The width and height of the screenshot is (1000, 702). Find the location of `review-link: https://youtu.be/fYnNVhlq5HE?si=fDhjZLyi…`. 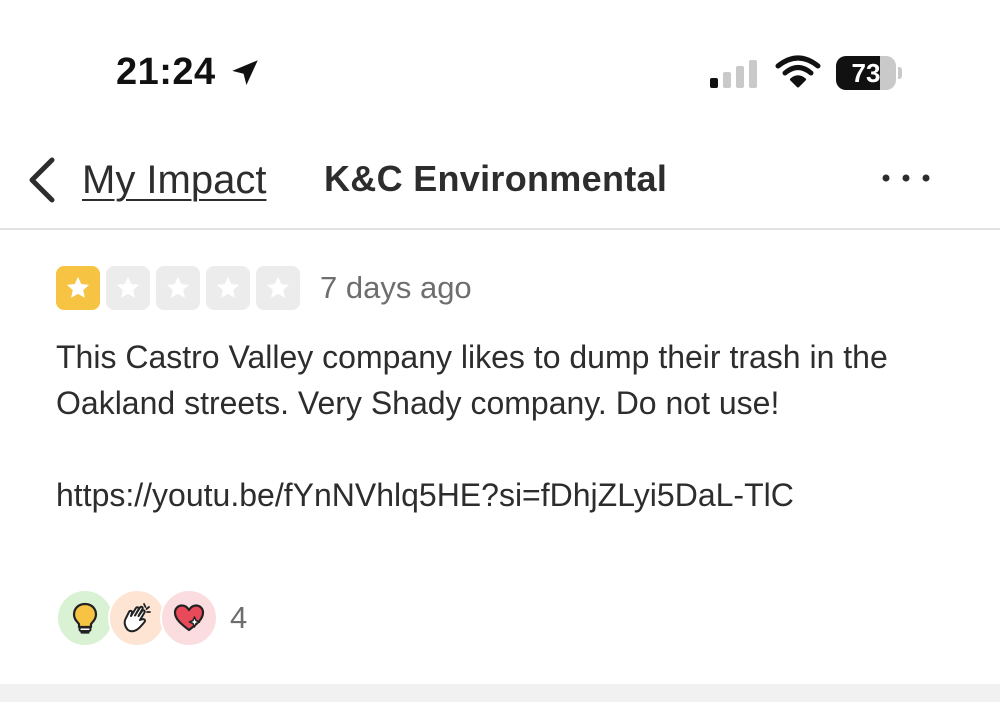

review-link: https://youtu.be/fYnNVhlq5HE?si=fDhjZLyi… is located at coordinates (506, 495).